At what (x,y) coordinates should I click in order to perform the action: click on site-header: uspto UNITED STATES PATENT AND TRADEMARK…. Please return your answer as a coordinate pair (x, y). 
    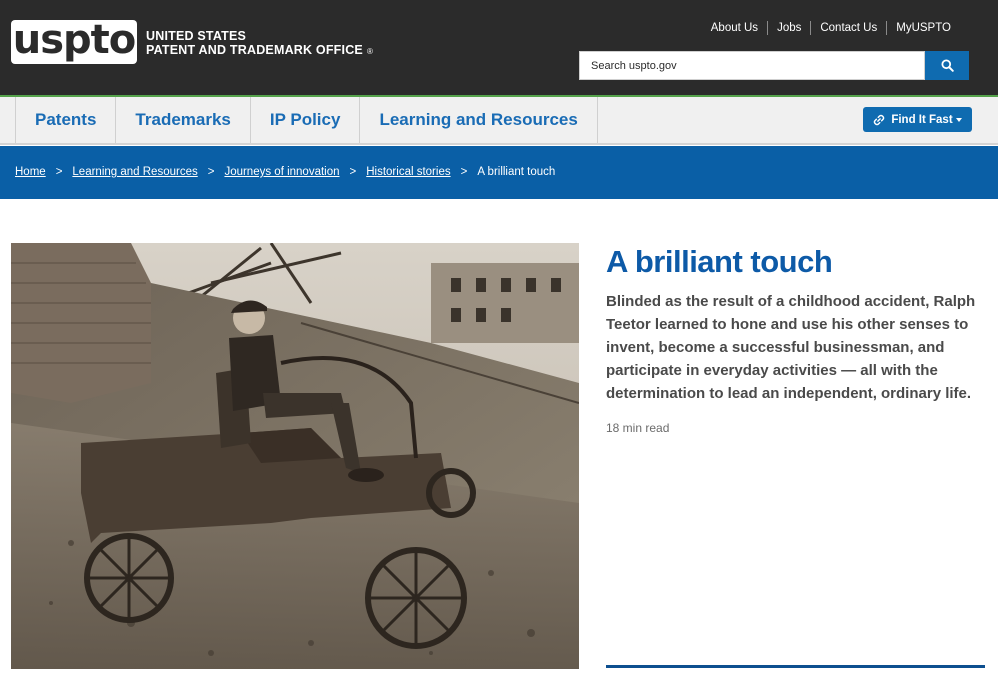
    Looking at the image, I should click on (499, 48).